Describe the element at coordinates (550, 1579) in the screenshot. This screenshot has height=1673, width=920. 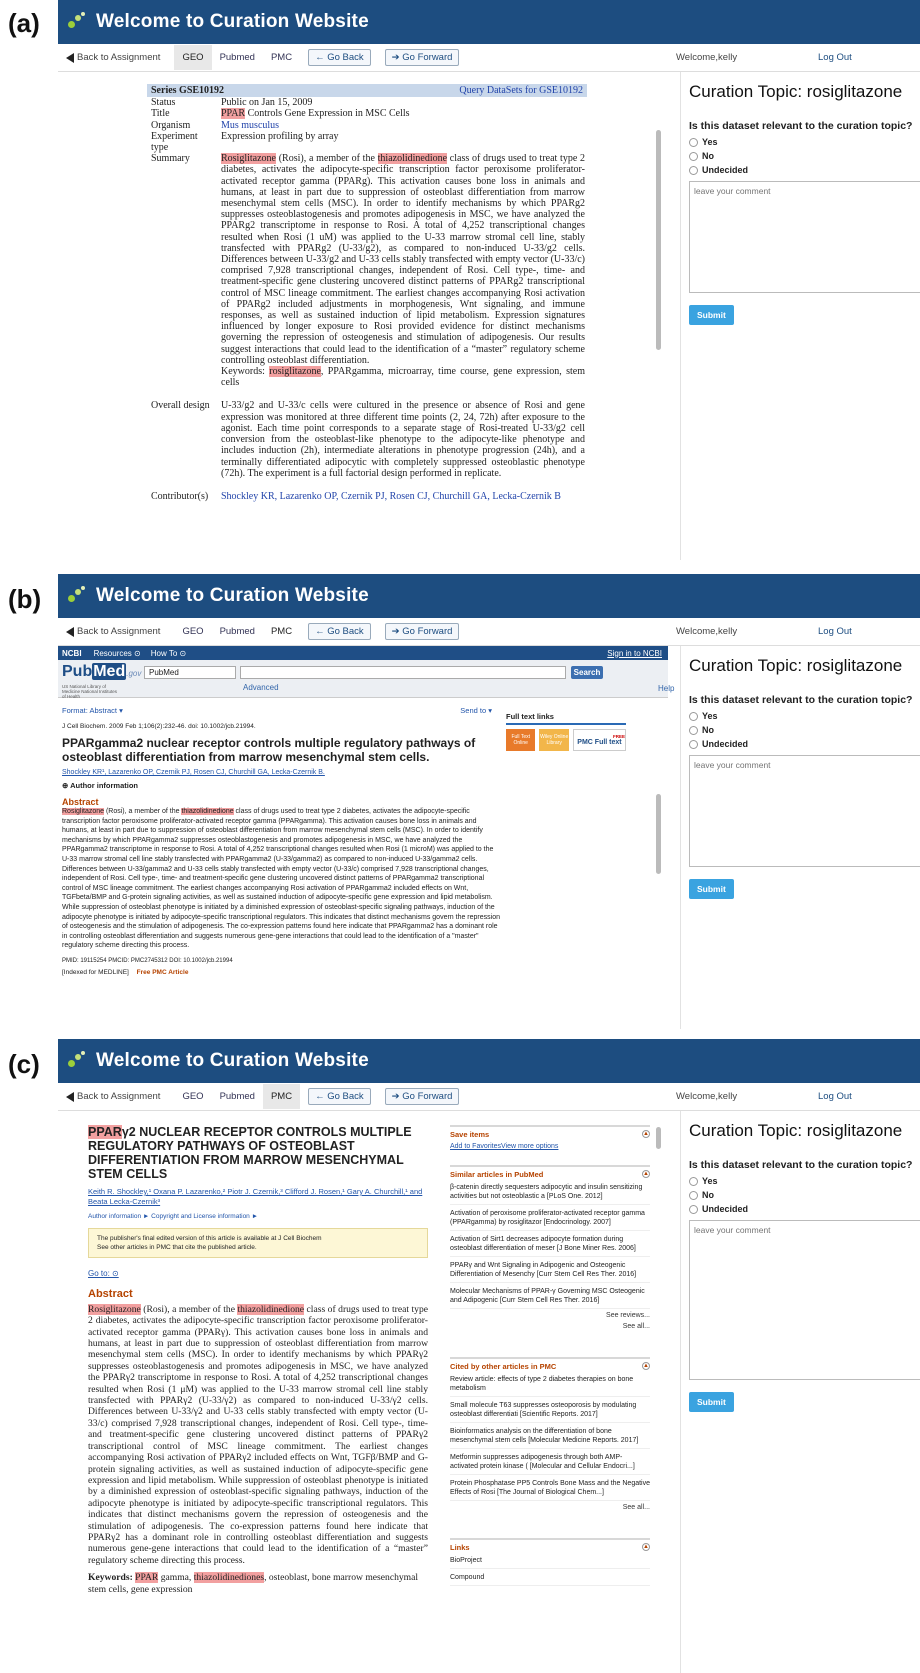
I see `link-item: Compound` at that location.